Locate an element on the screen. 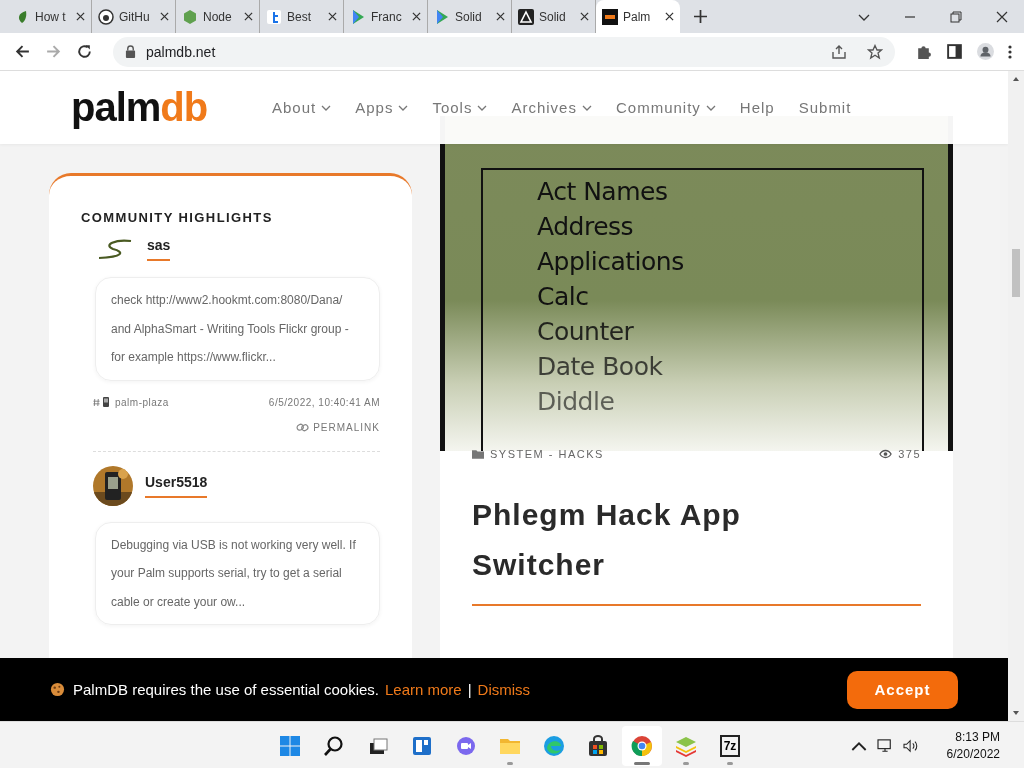  nav-link: Help is located at coordinates (757, 107).